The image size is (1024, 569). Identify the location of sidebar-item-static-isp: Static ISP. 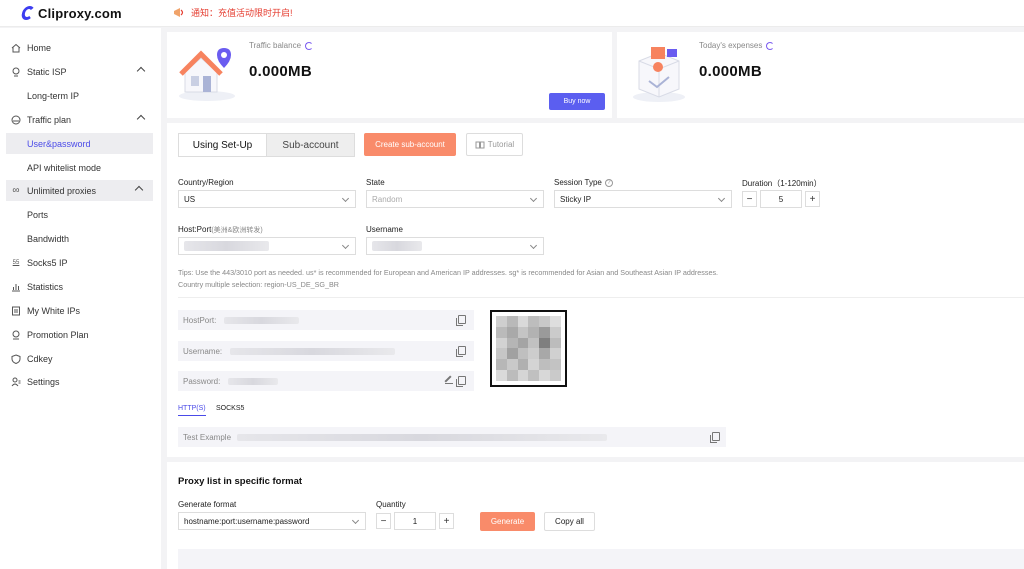
(80, 71).